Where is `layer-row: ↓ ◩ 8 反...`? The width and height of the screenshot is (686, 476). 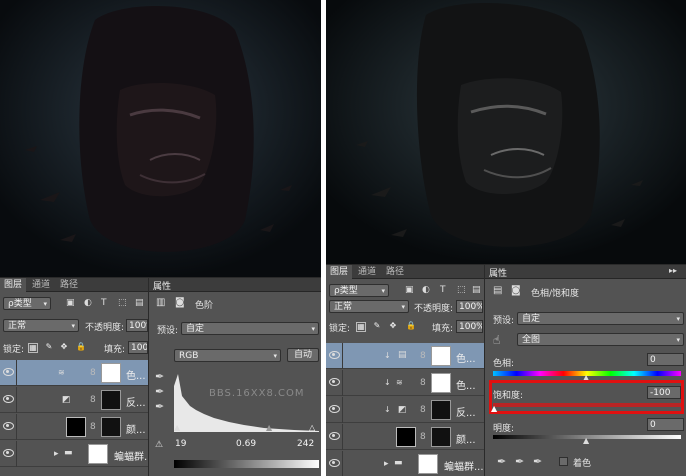 layer-row: ↓ ◩ 8 反... is located at coordinates (405, 410).